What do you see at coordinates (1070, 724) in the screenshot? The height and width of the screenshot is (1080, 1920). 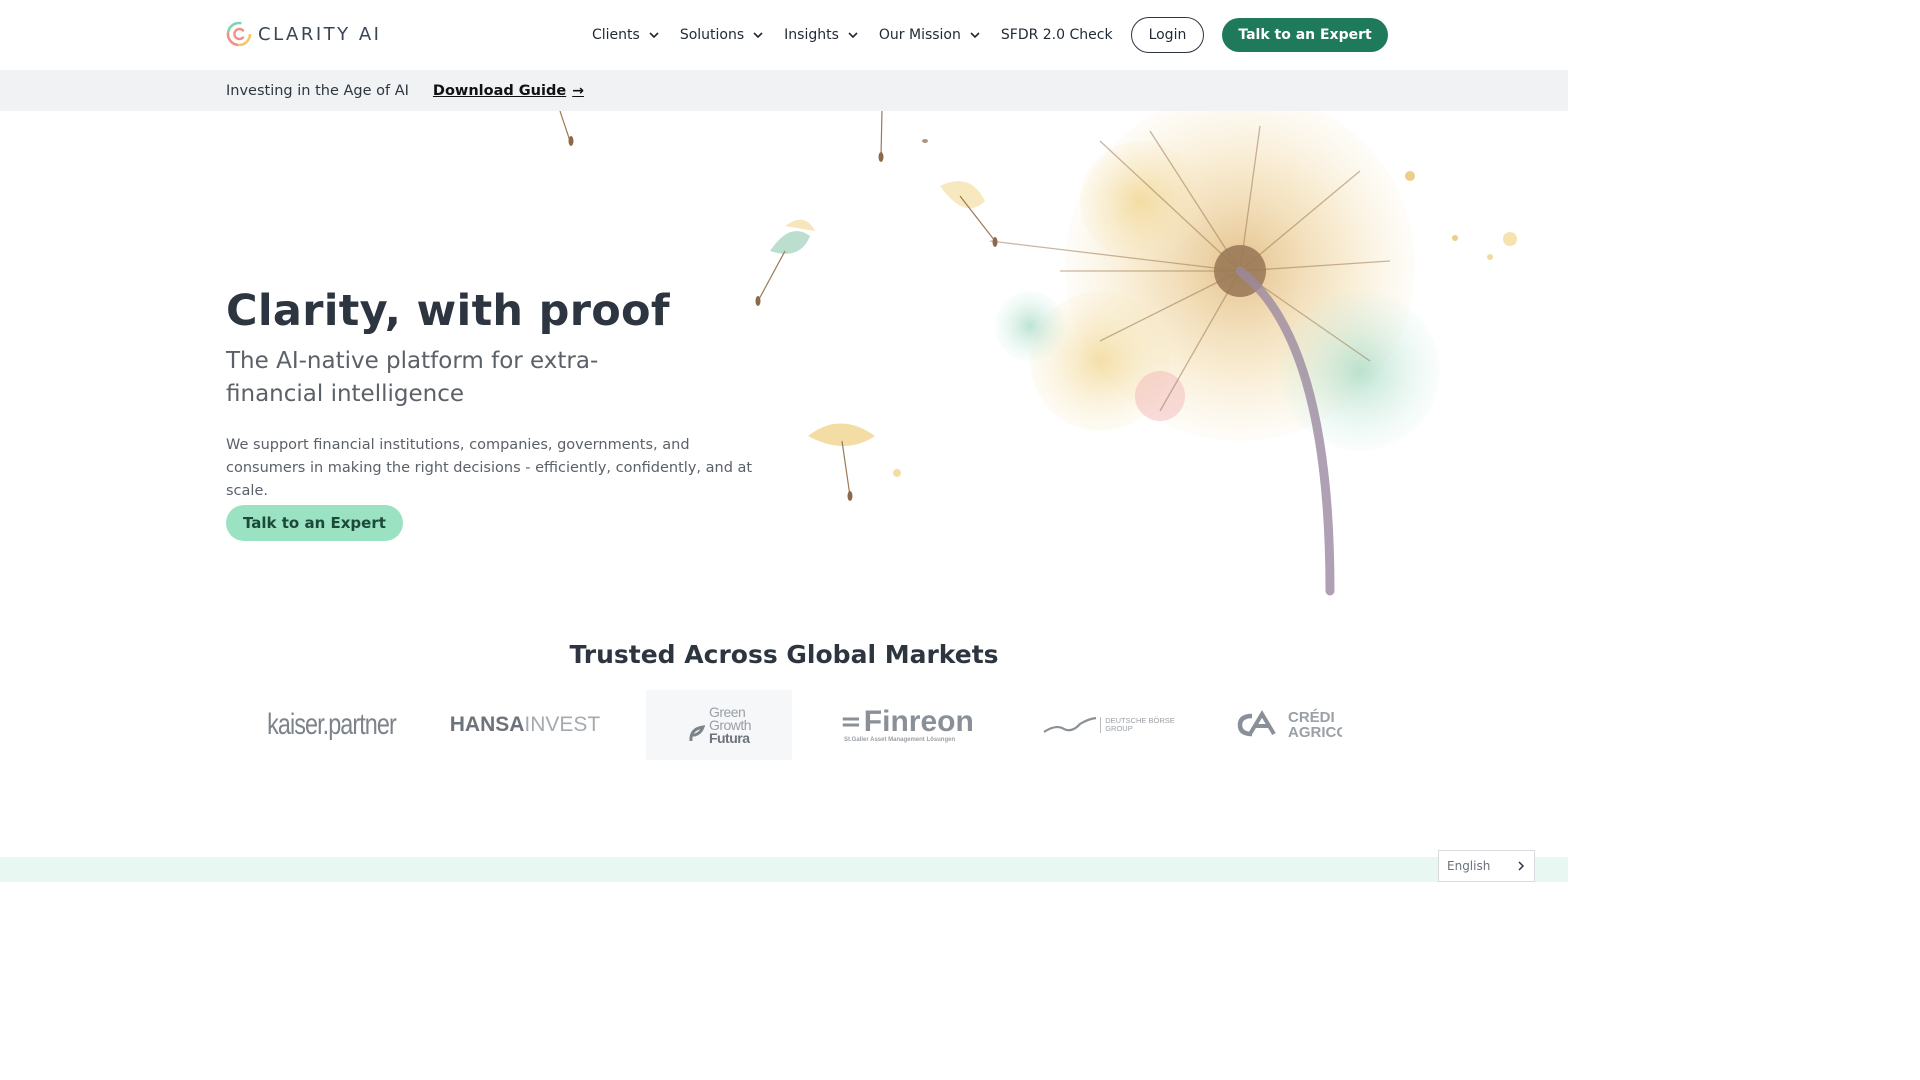 I see `deutsche-borse-graph-icon` at bounding box center [1070, 724].